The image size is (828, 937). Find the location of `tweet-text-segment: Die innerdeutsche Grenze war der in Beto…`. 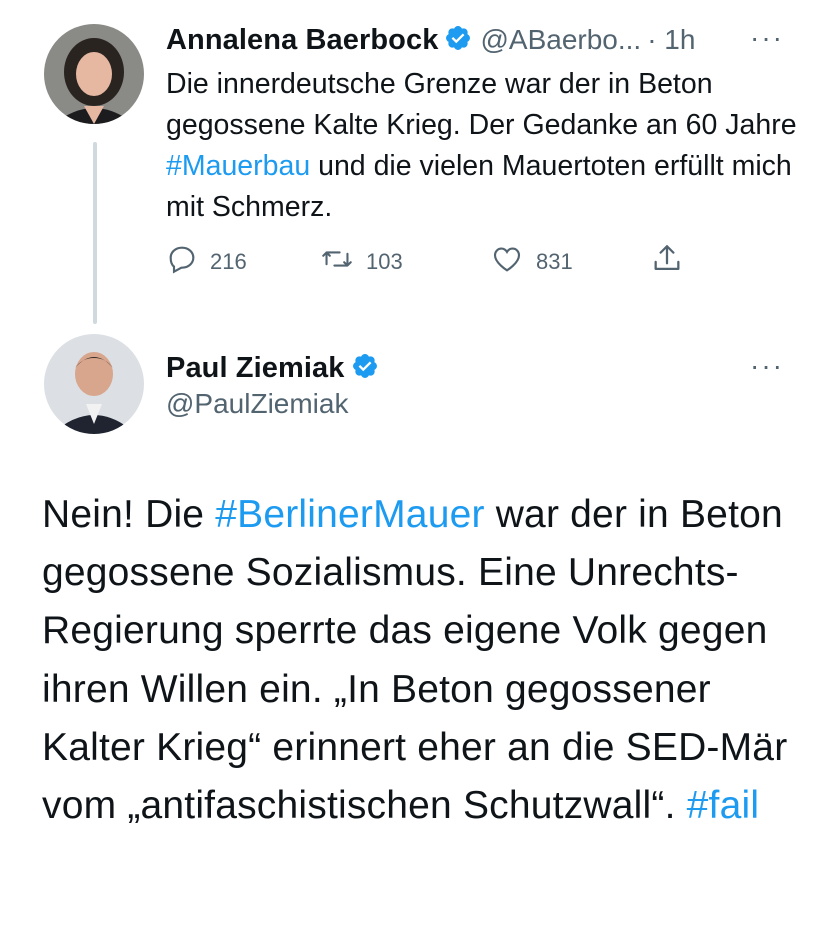

tweet-text-segment: Die innerdeutsche Grenze war der in Beto… is located at coordinates (481, 104).